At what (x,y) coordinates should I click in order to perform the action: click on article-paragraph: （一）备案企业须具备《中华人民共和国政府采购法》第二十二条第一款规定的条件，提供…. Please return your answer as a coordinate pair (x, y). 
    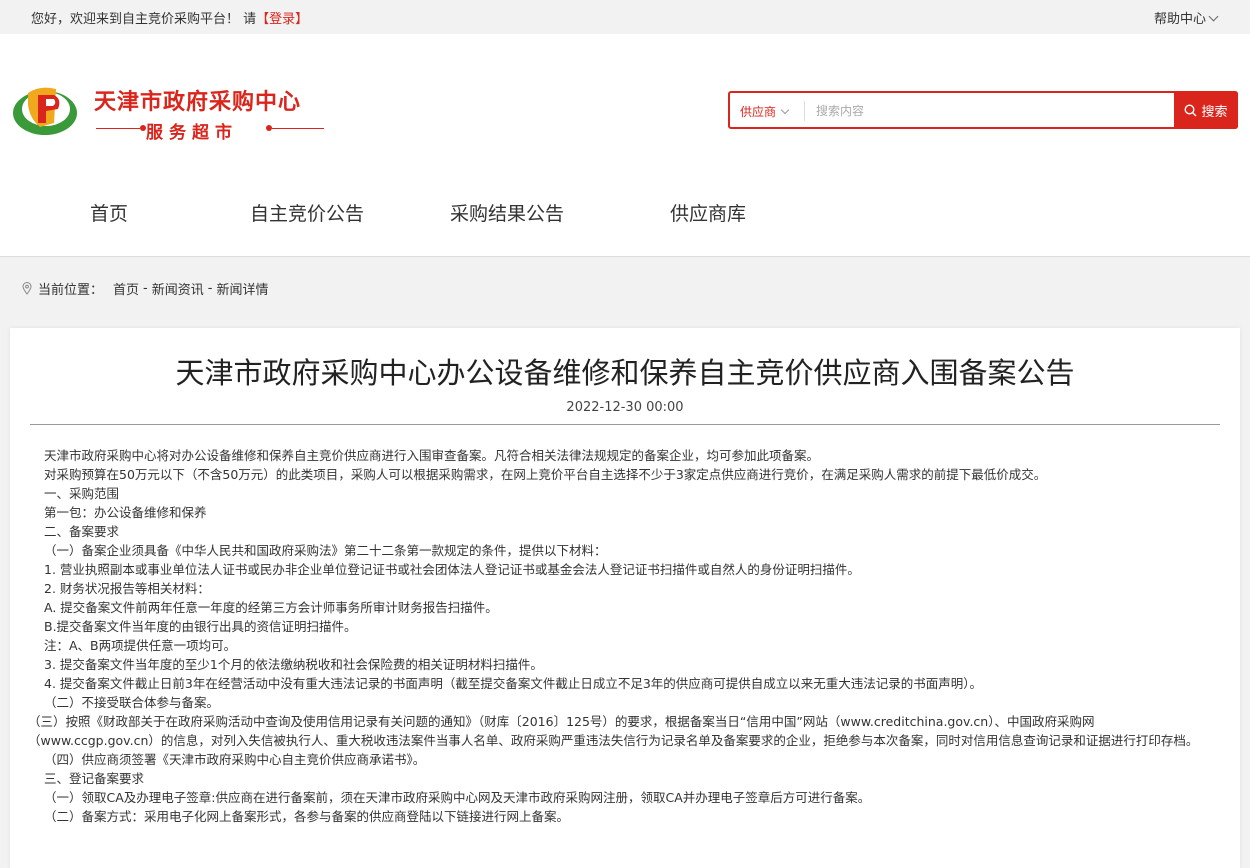
    Looking at the image, I should click on (325, 550).